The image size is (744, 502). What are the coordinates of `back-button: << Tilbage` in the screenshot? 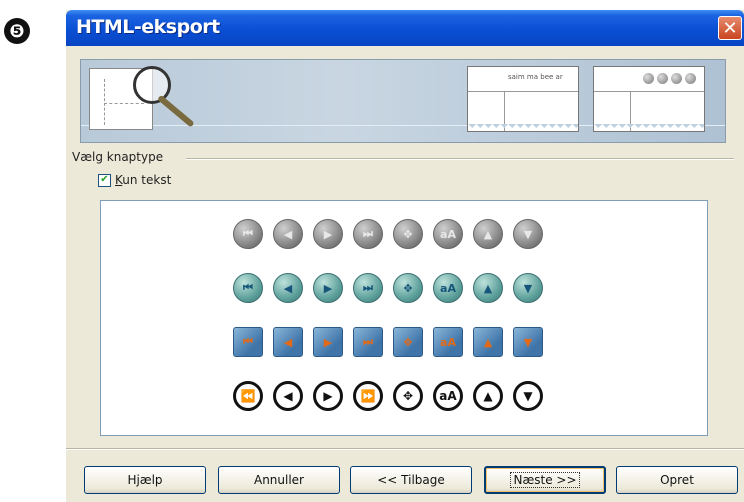 It's located at (411, 480).